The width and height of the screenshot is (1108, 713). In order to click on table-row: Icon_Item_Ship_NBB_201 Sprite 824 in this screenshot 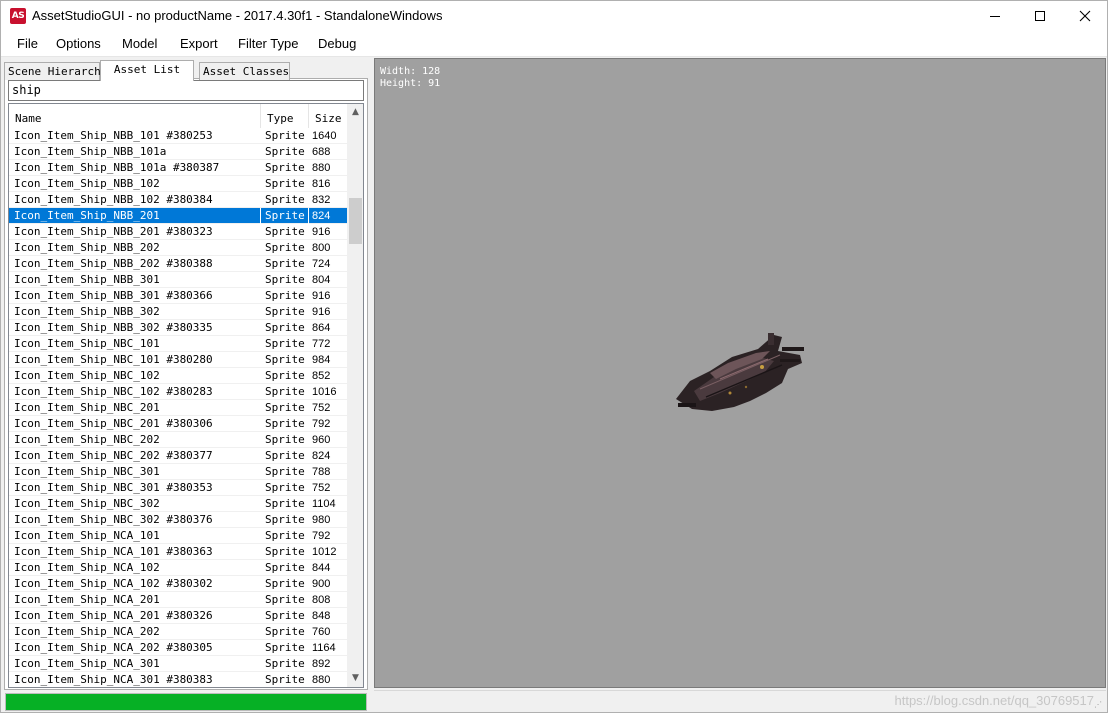, I will do `click(178, 216)`.